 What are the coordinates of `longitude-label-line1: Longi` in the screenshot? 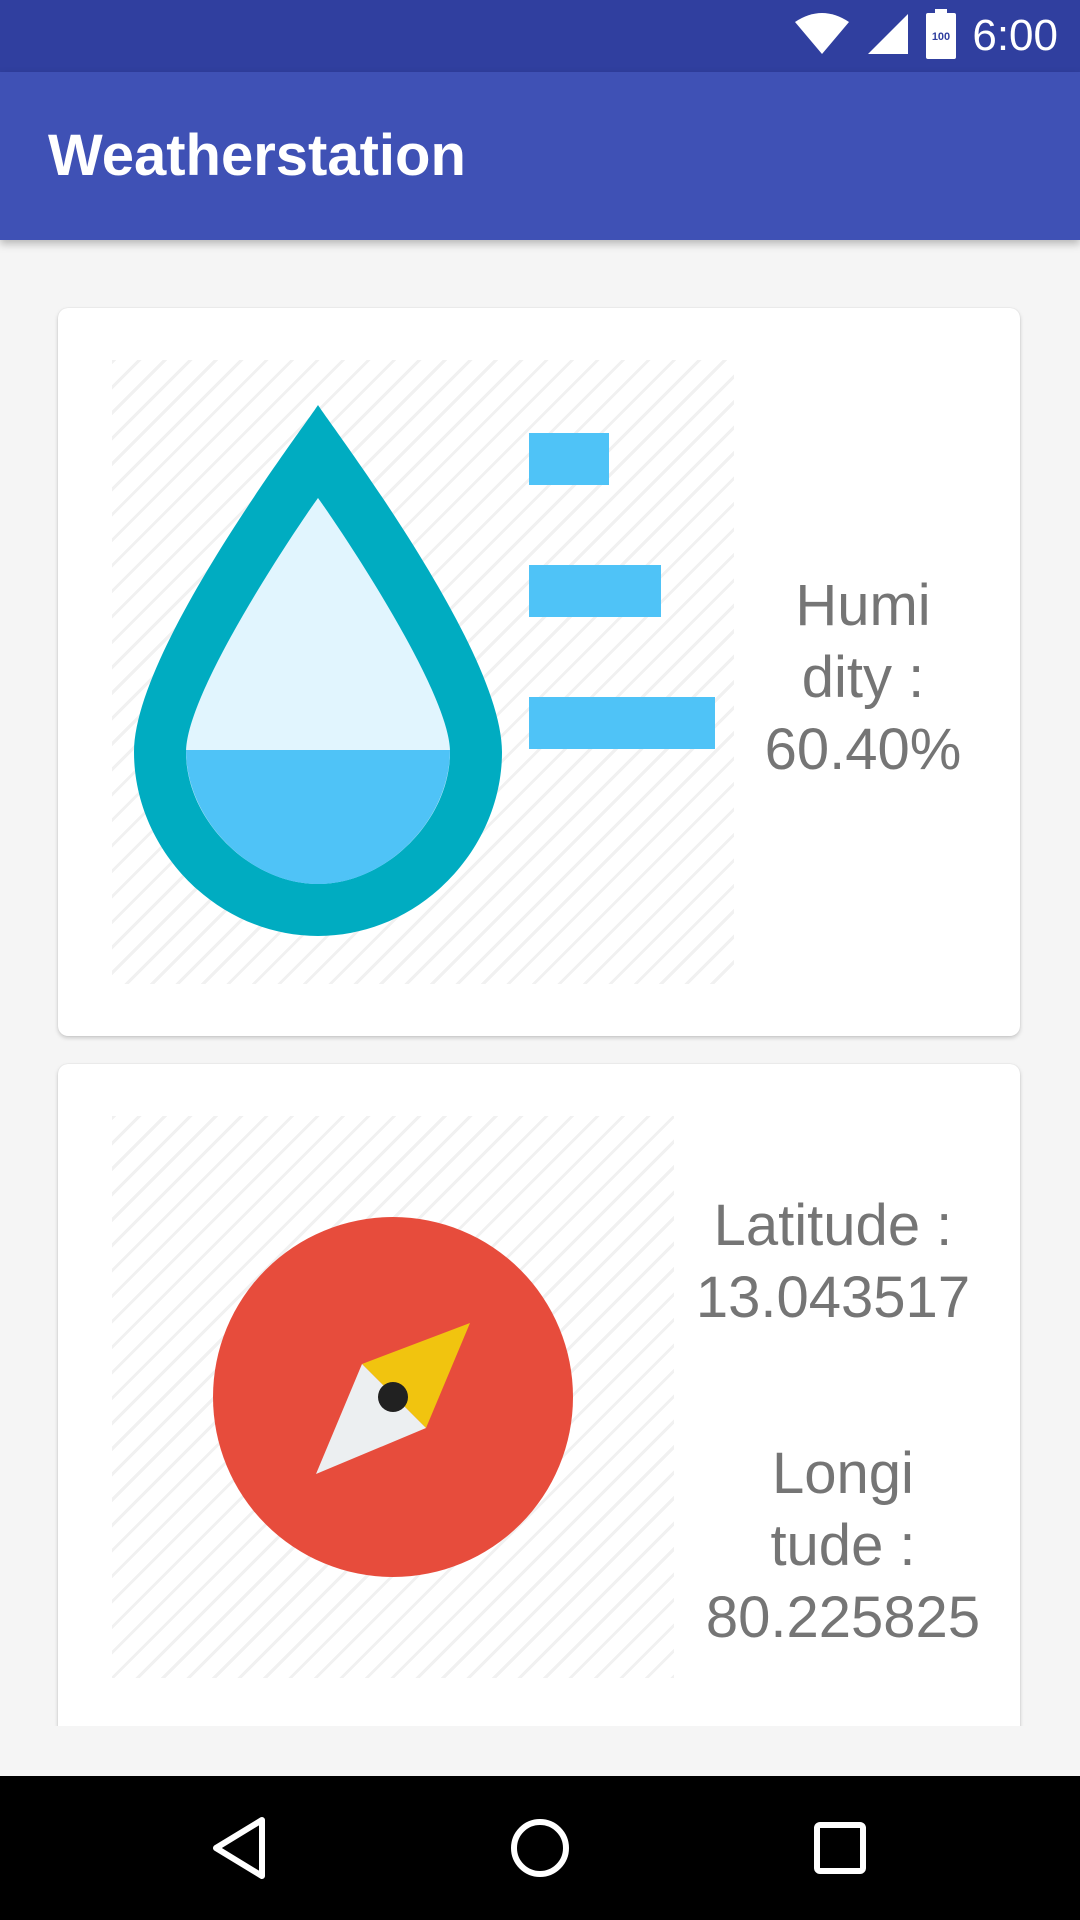 It's located at (843, 1473).